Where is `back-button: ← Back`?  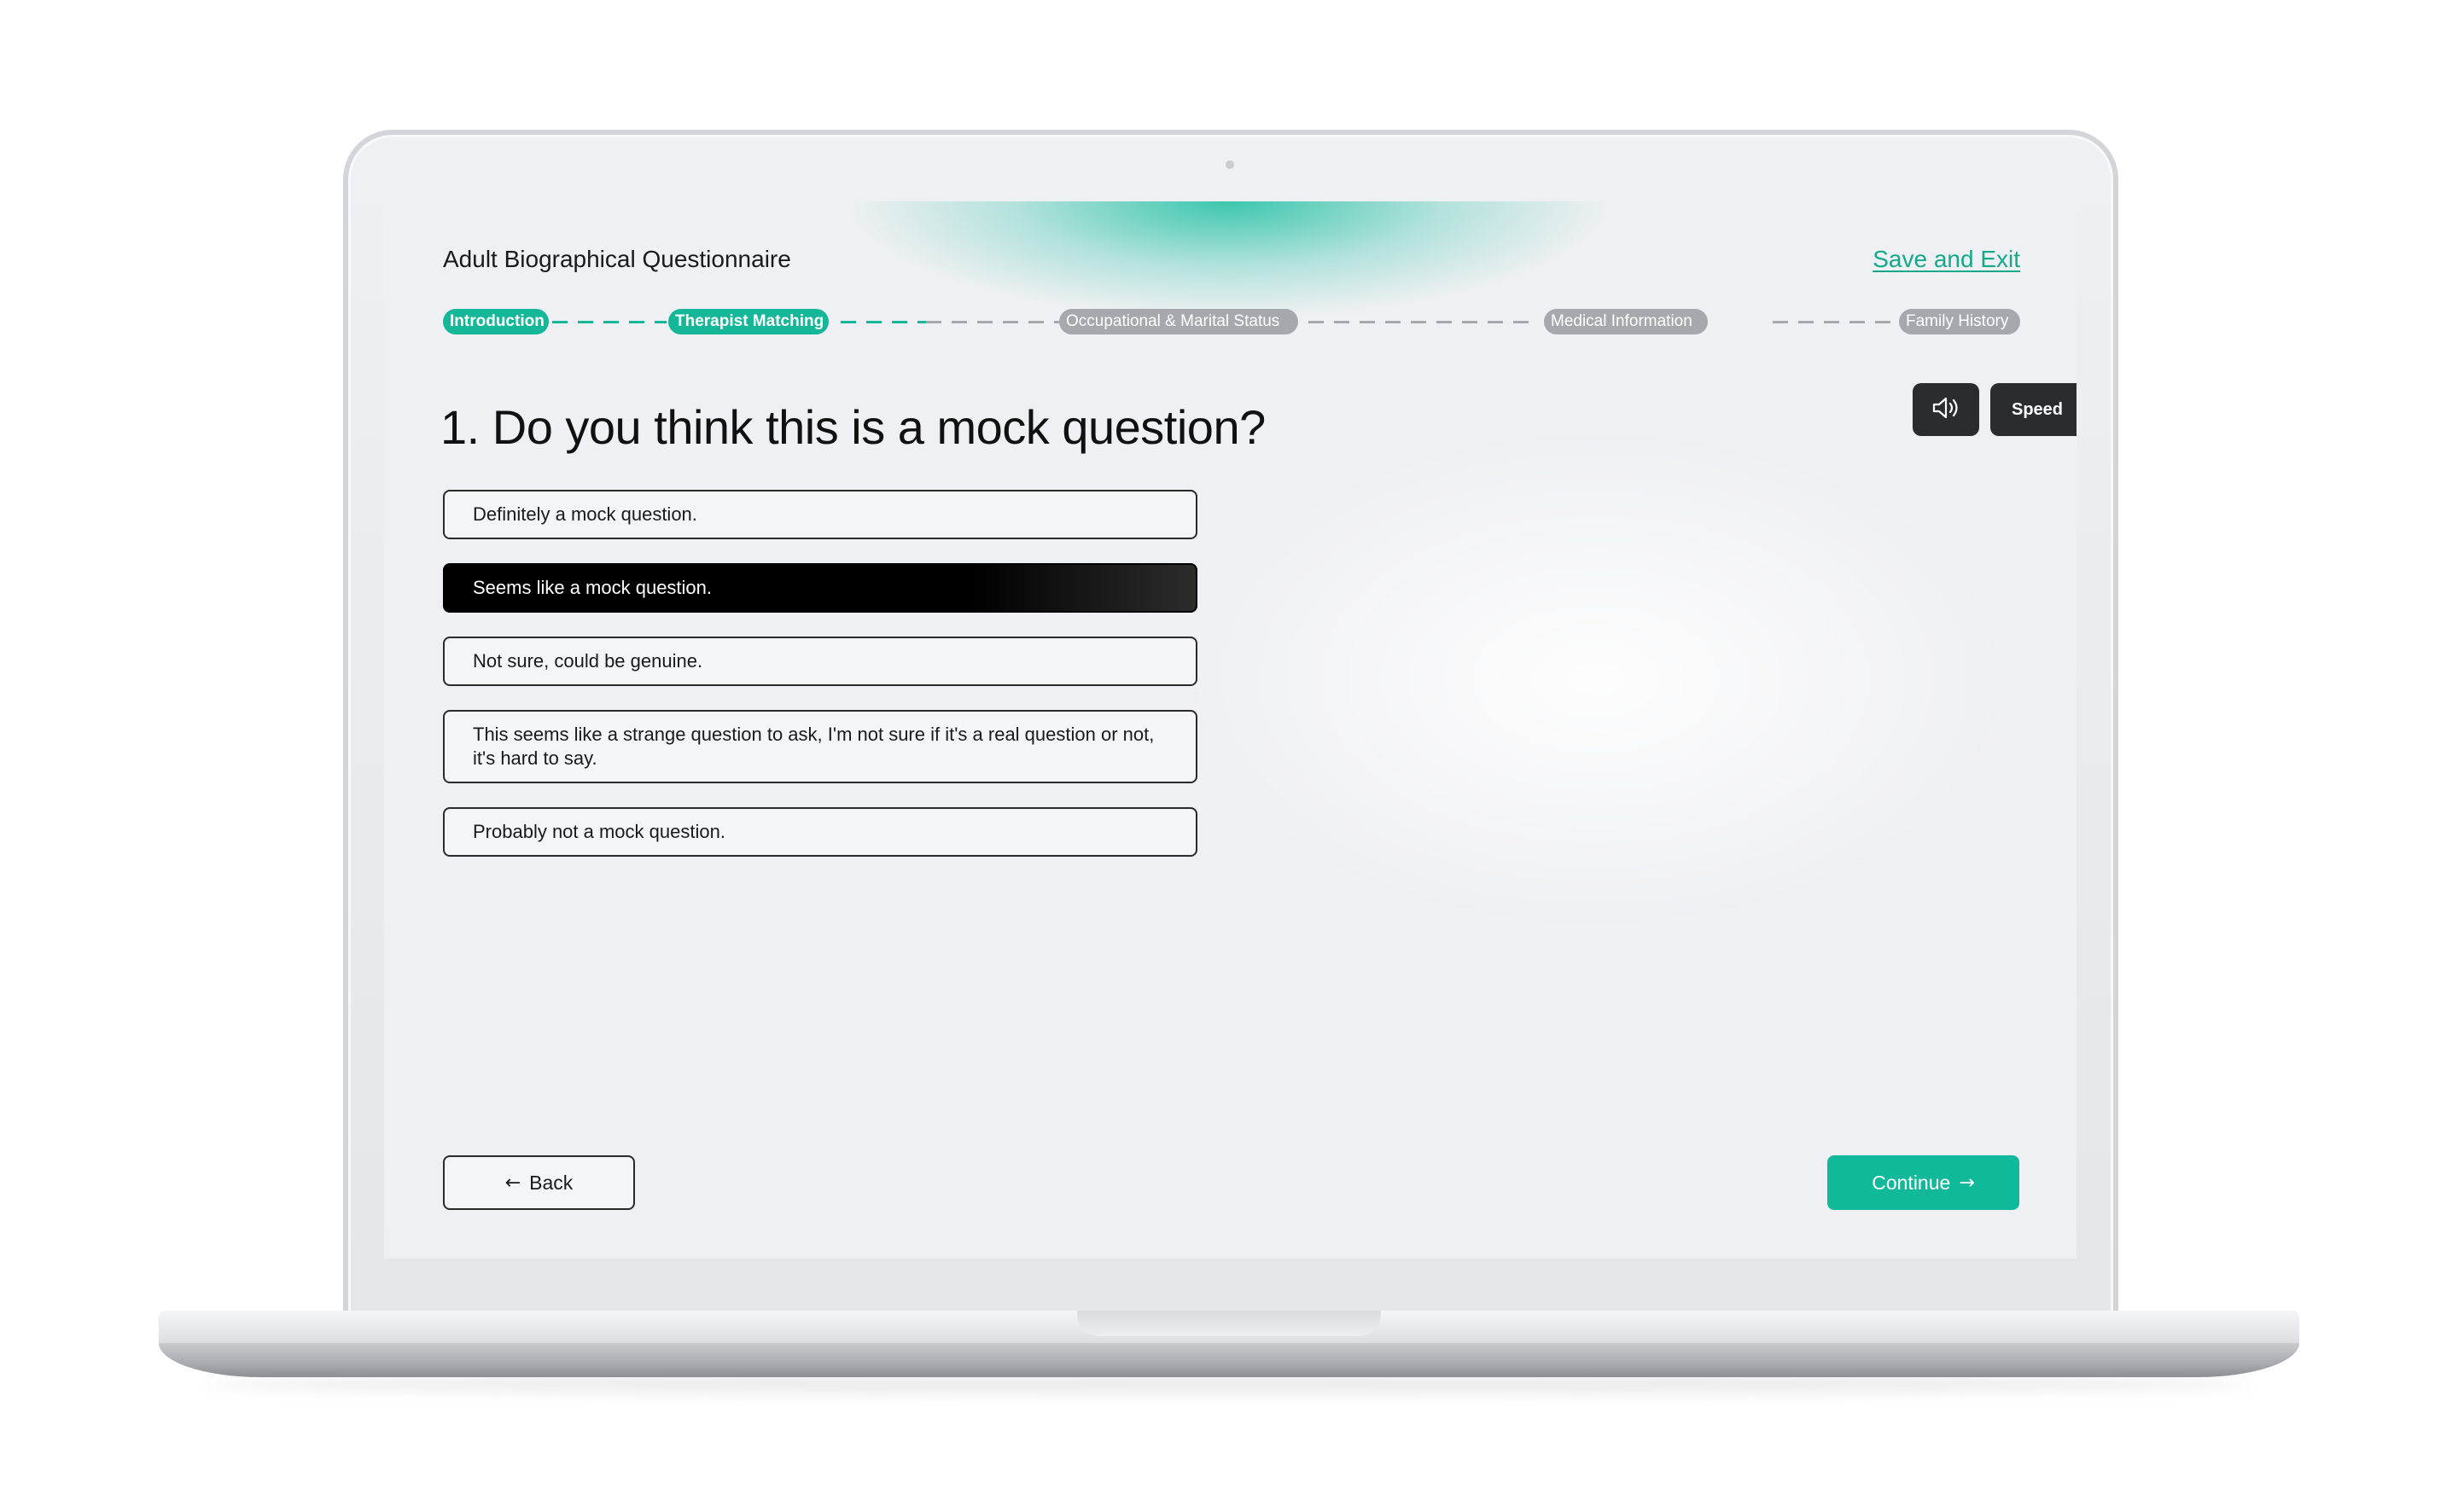 back-button: ← Back is located at coordinates (539, 1182).